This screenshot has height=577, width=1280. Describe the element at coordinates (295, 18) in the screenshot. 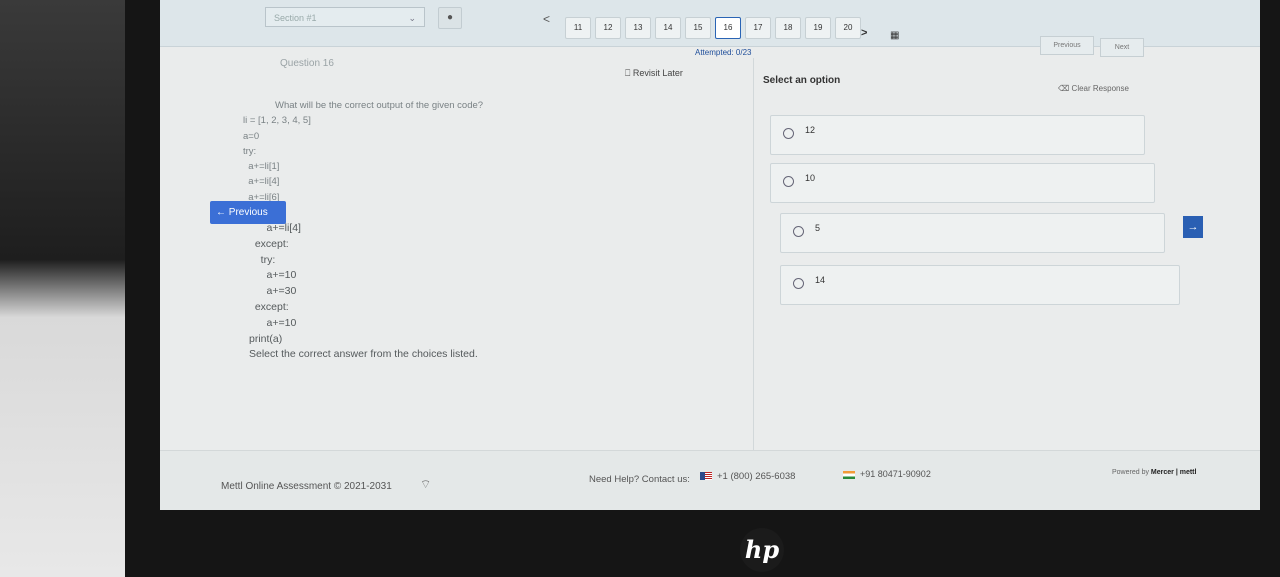

I see `section-select-value: Section #1` at that location.